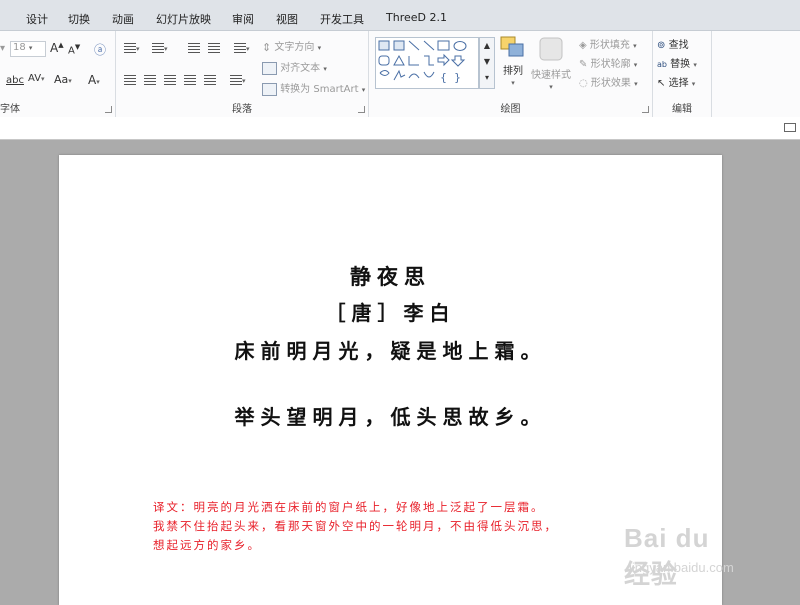  What do you see at coordinates (79, 19) in the screenshot?
I see `tab-transitions: 切换` at bounding box center [79, 19].